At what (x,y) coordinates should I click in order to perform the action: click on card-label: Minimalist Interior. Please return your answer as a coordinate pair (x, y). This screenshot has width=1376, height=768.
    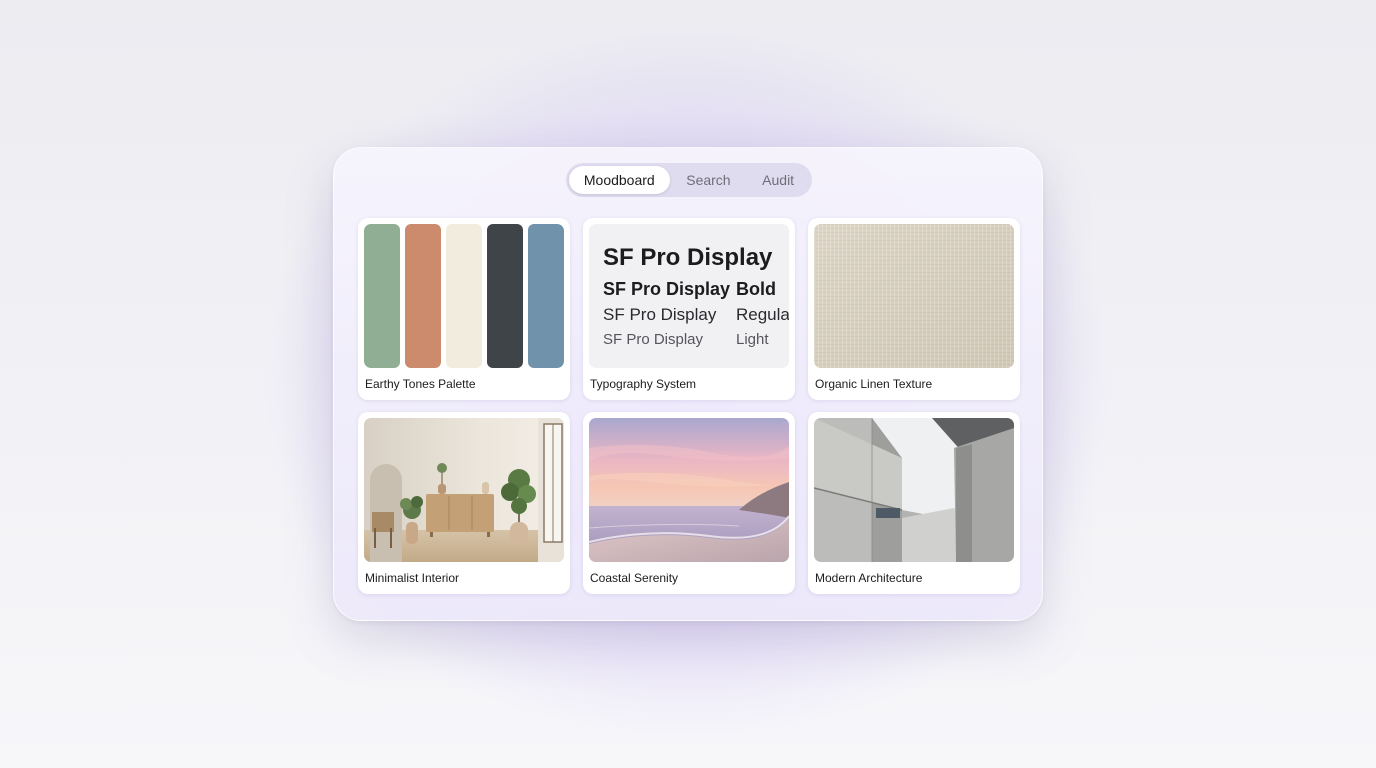
    Looking at the image, I should click on (412, 578).